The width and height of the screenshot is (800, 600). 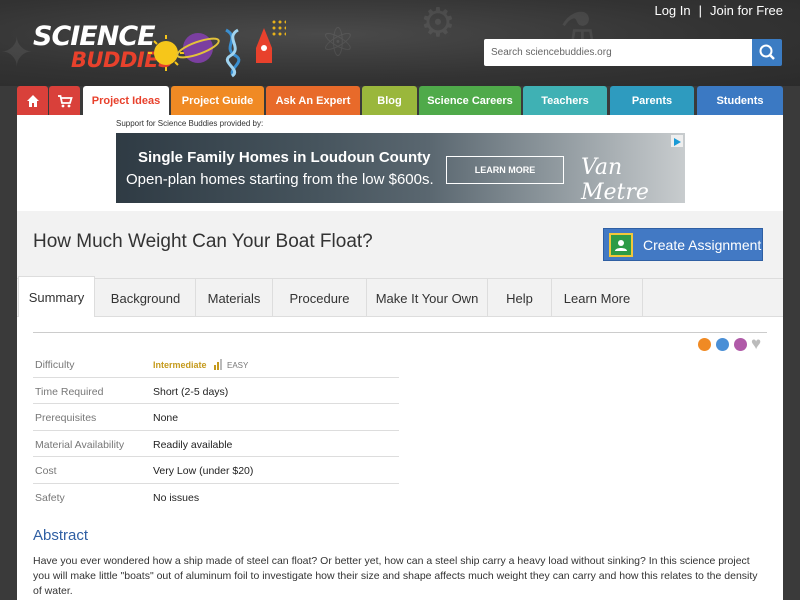 What do you see at coordinates (203, 471) in the screenshot?
I see `fact-value: Very Low (under $20)` at bounding box center [203, 471].